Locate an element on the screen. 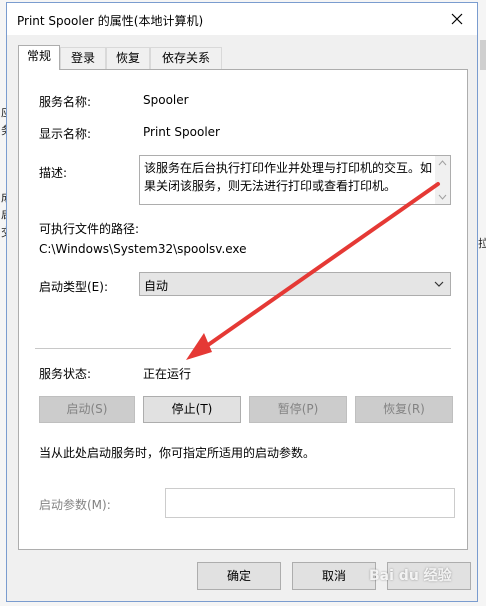  description-scrollbar is located at coordinates (442, 180).